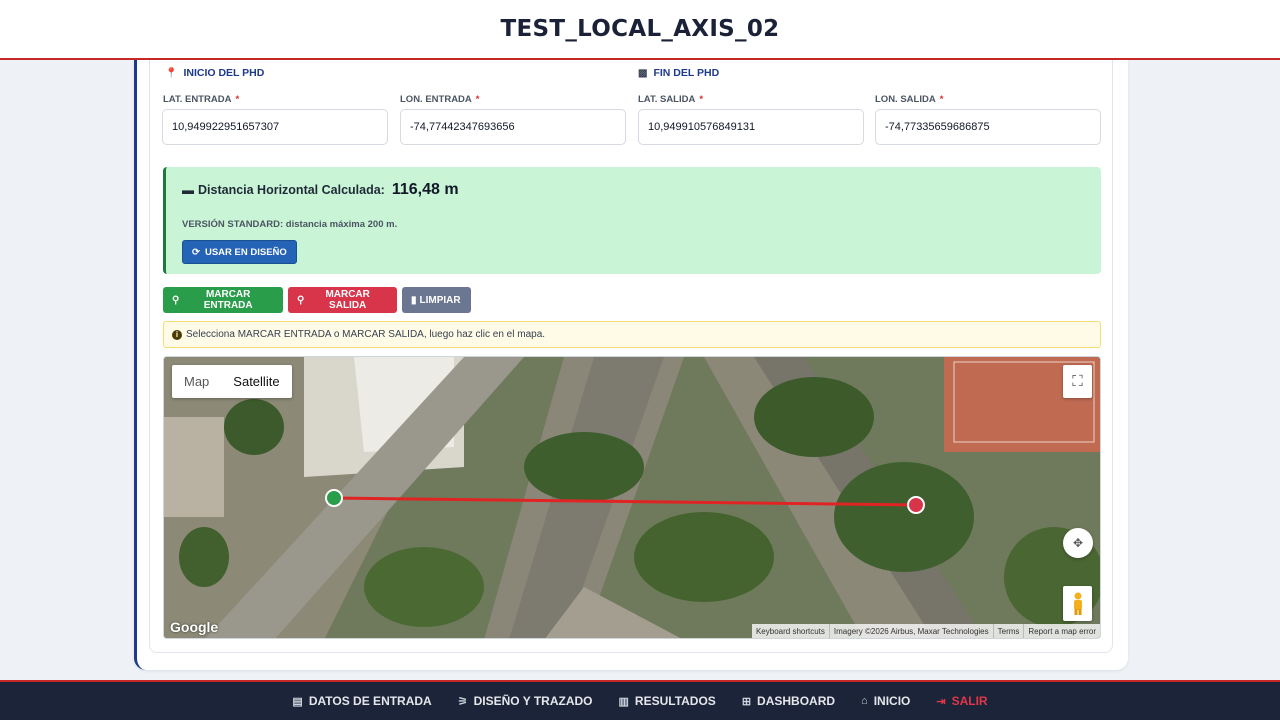  I want to click on lon-exit-label: LON. SALIDA *, so click(909, 99).